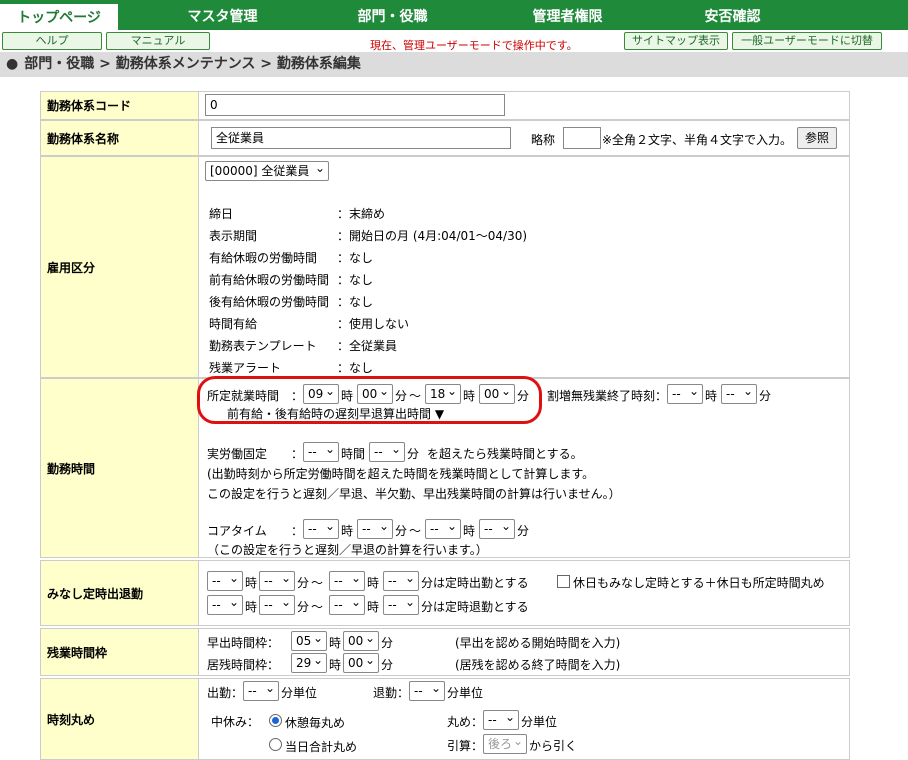 Image resolution: width=908 pixels, height=760 pixels. I want to click on breadcrumb: ● 部門・役職 > 勤務体系メンテナンス > 勤務体系編集, so click(454, 64).